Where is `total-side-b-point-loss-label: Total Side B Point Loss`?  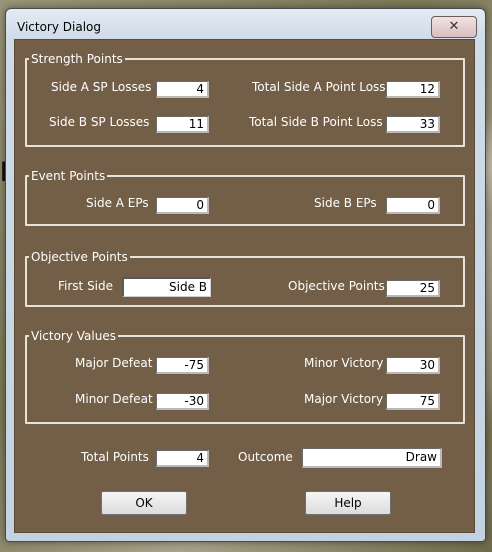 total-side-b-point-loss-label: Total Side B Point Loss is located at coordinates (316, 122).